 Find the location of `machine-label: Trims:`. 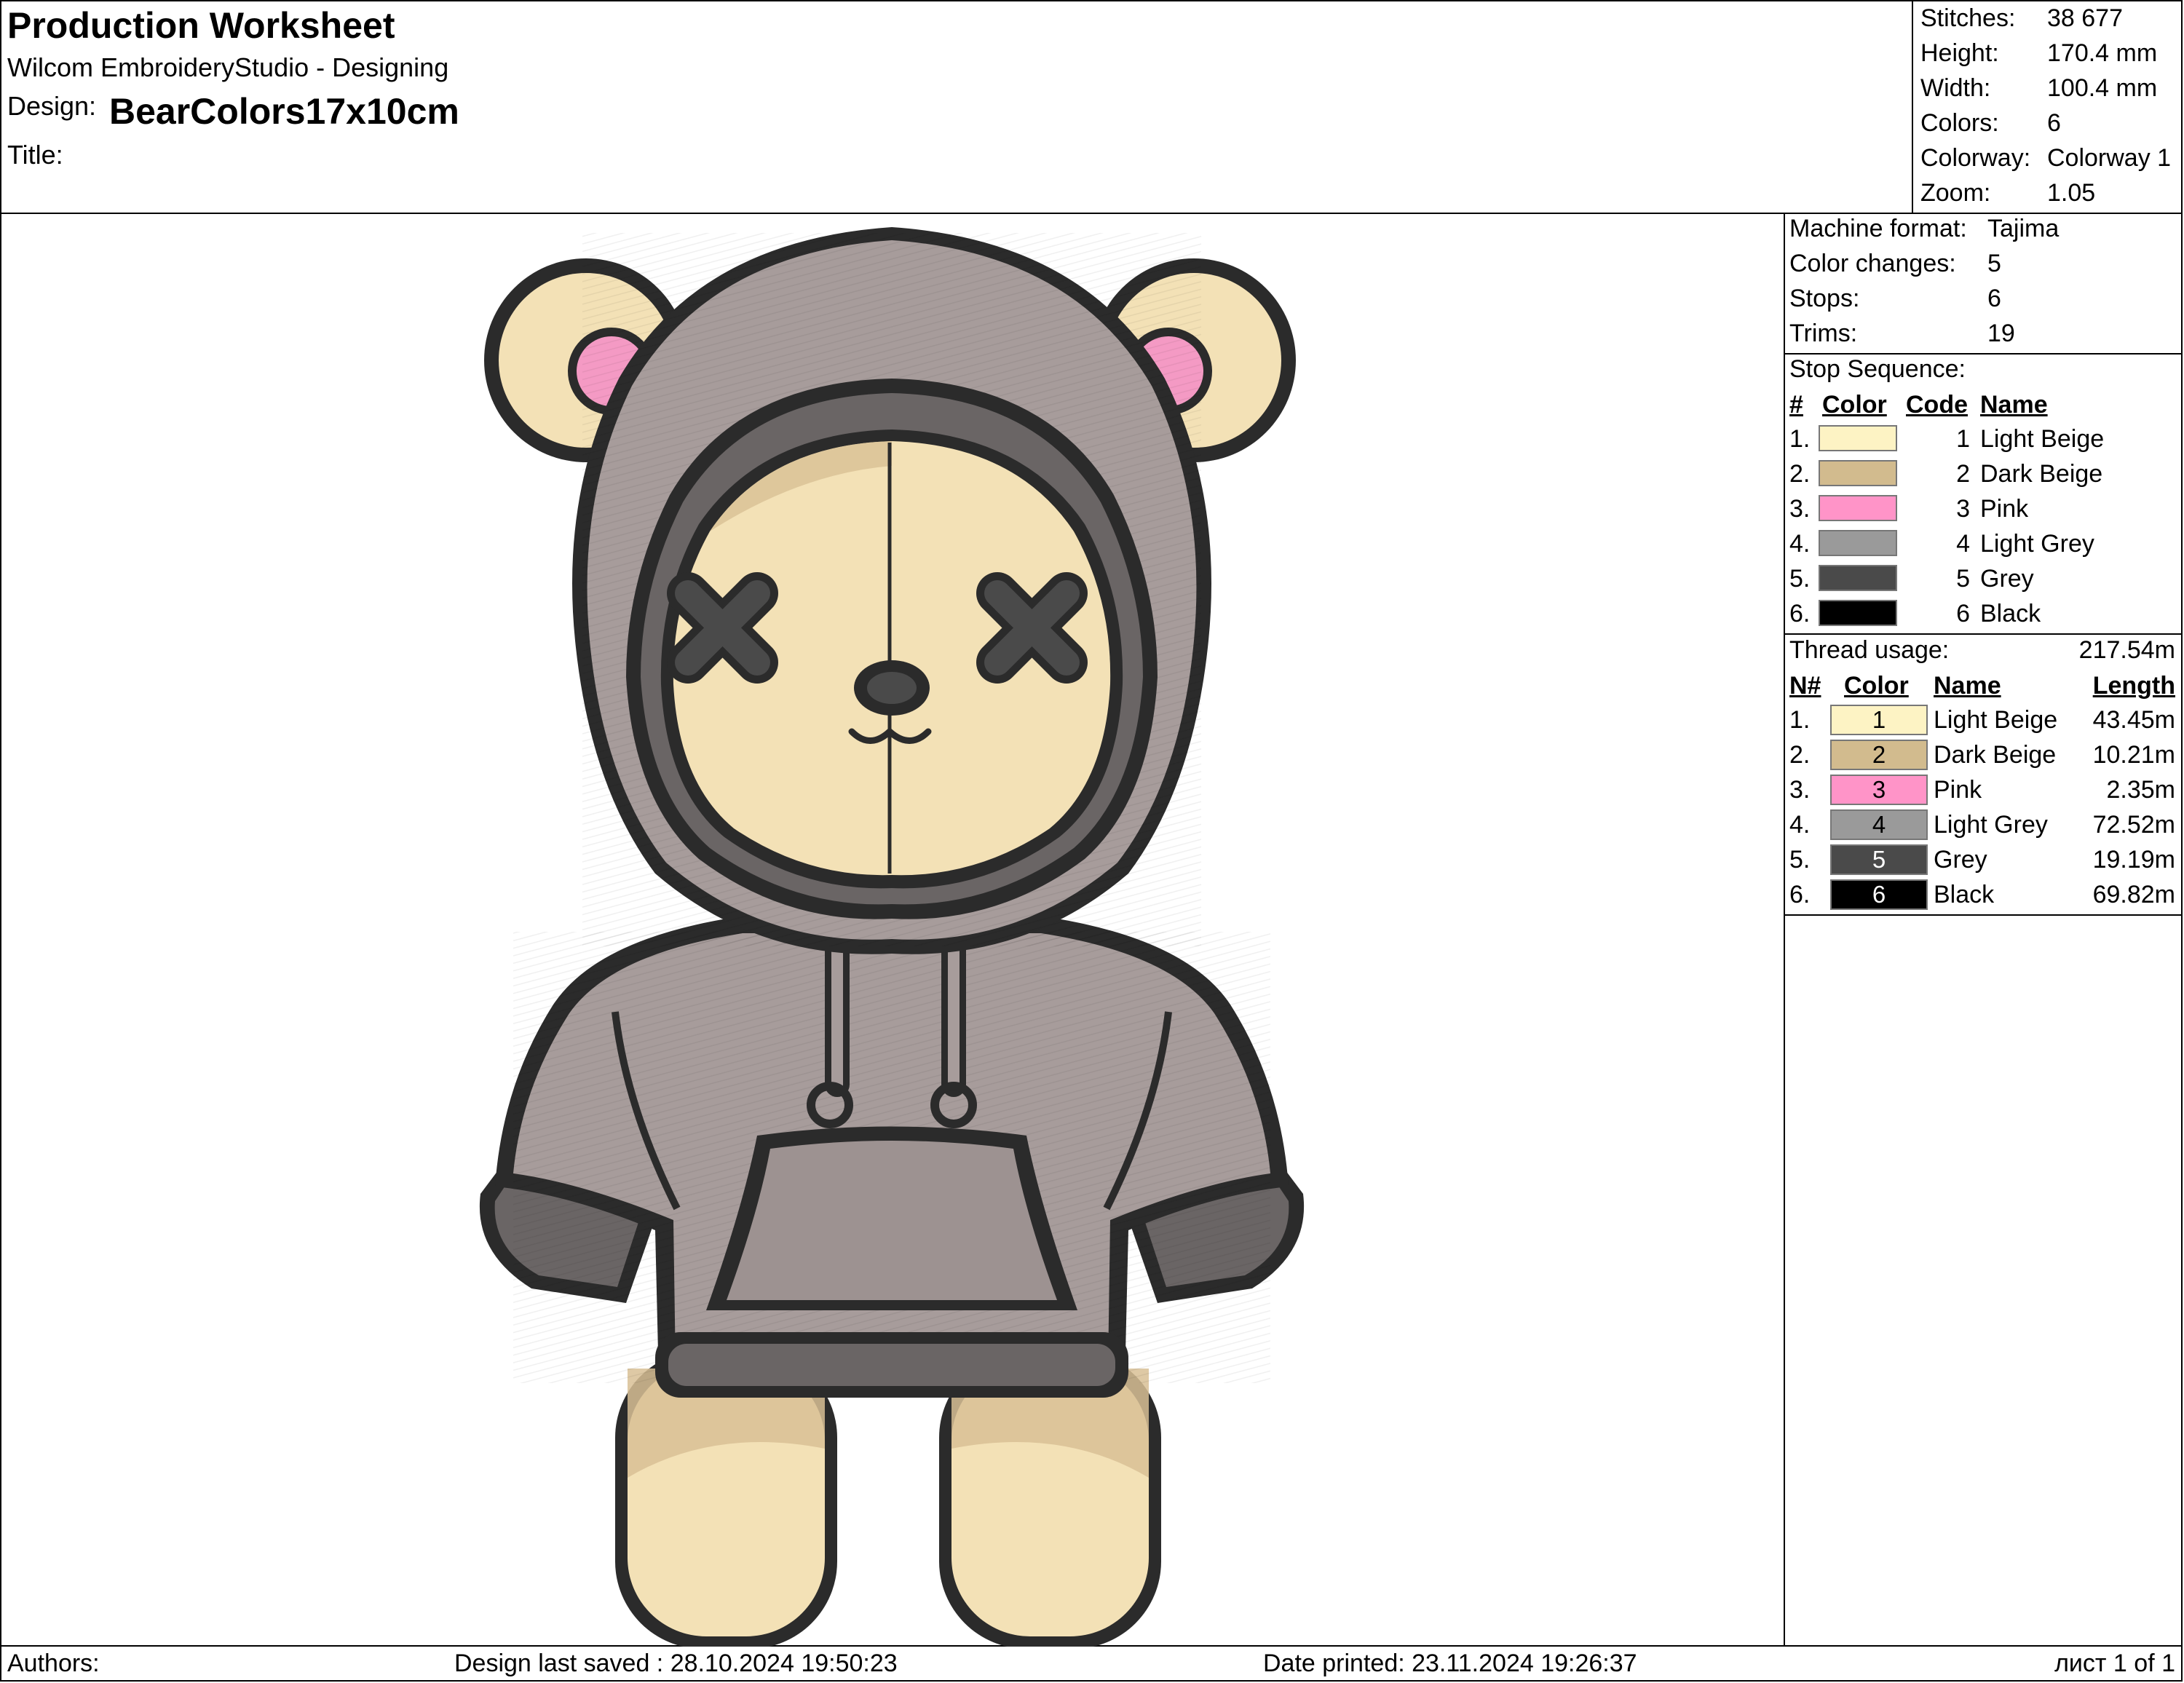

machine-label: Trims: is located at coordinates (1823, 333).